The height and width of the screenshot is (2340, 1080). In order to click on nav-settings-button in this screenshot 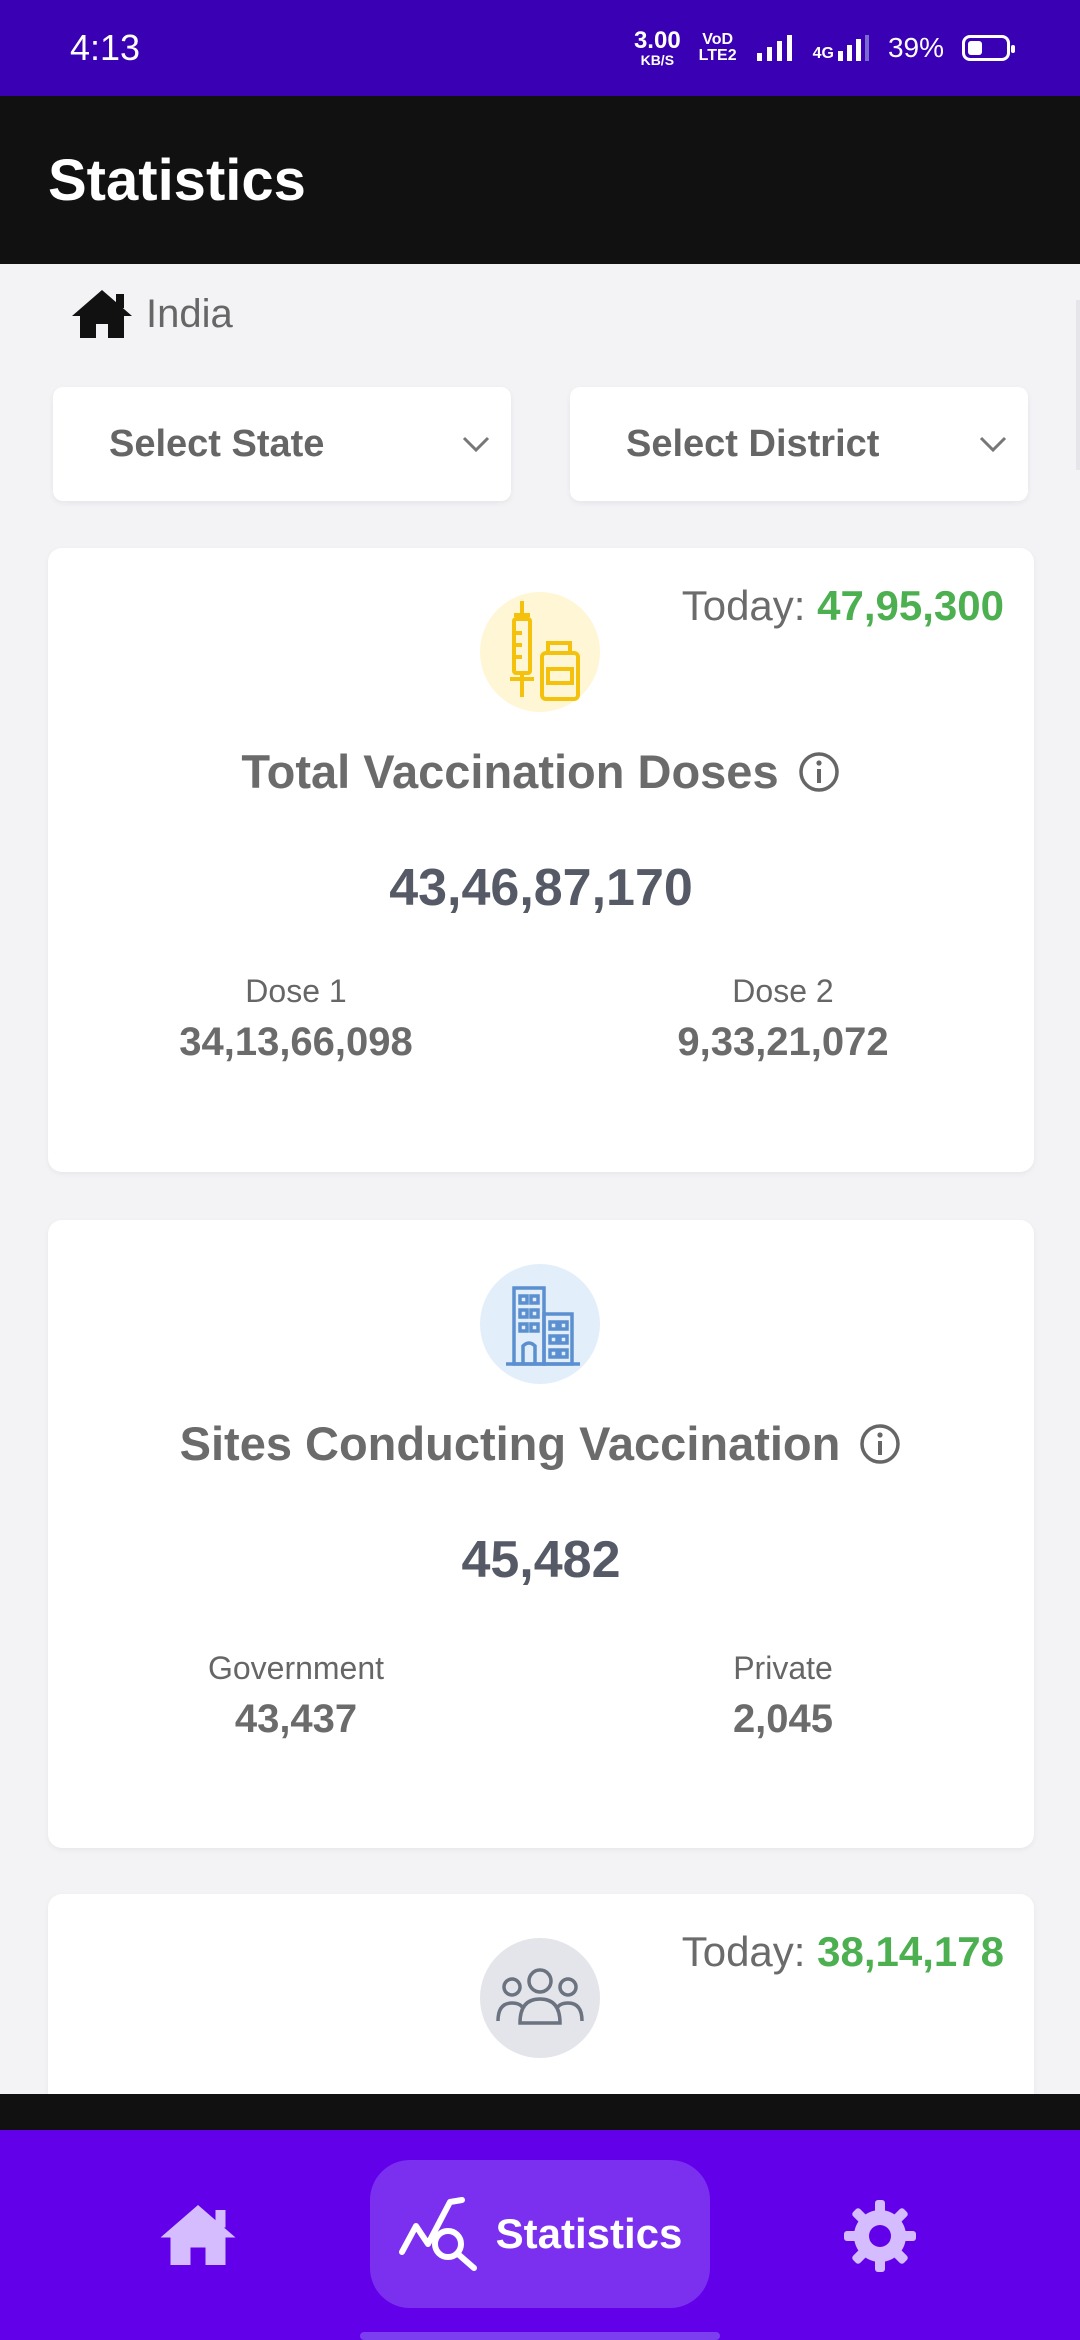, I will do `click(880, 2238)`.